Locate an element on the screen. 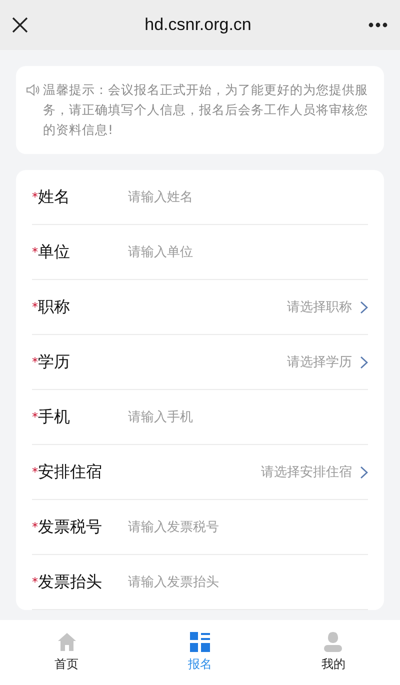 This screenshot has width=400, height=685. input-field: 请输入发票抬头 is located at coordinates (248, 582).